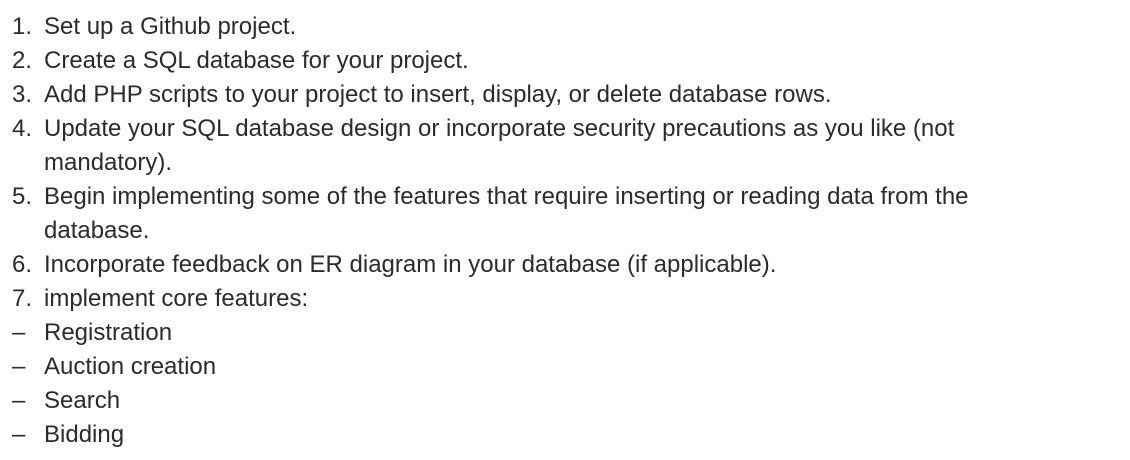 This screenshot has width=1130, height=460. What do you see at coordinates (567, 401) in the screenshot?
I see `feature-search: – Search` at bounding box center [567, 401].